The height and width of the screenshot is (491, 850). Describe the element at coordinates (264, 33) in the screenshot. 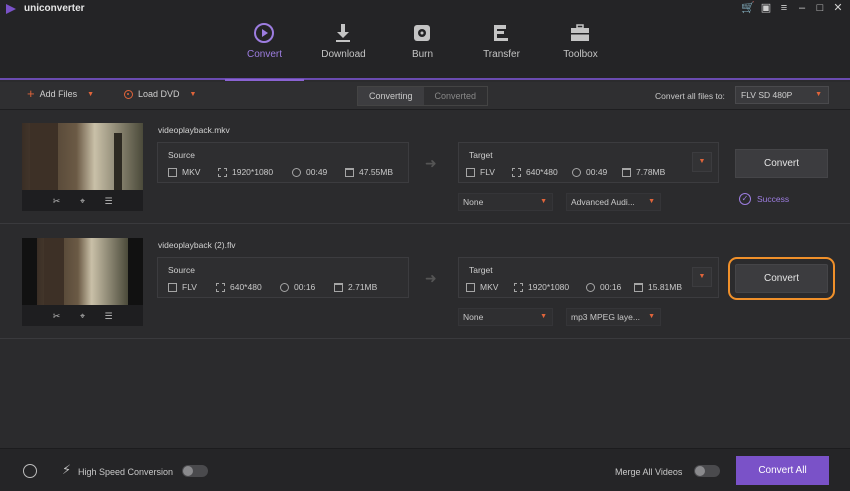

I see `convert-icon` at that location.